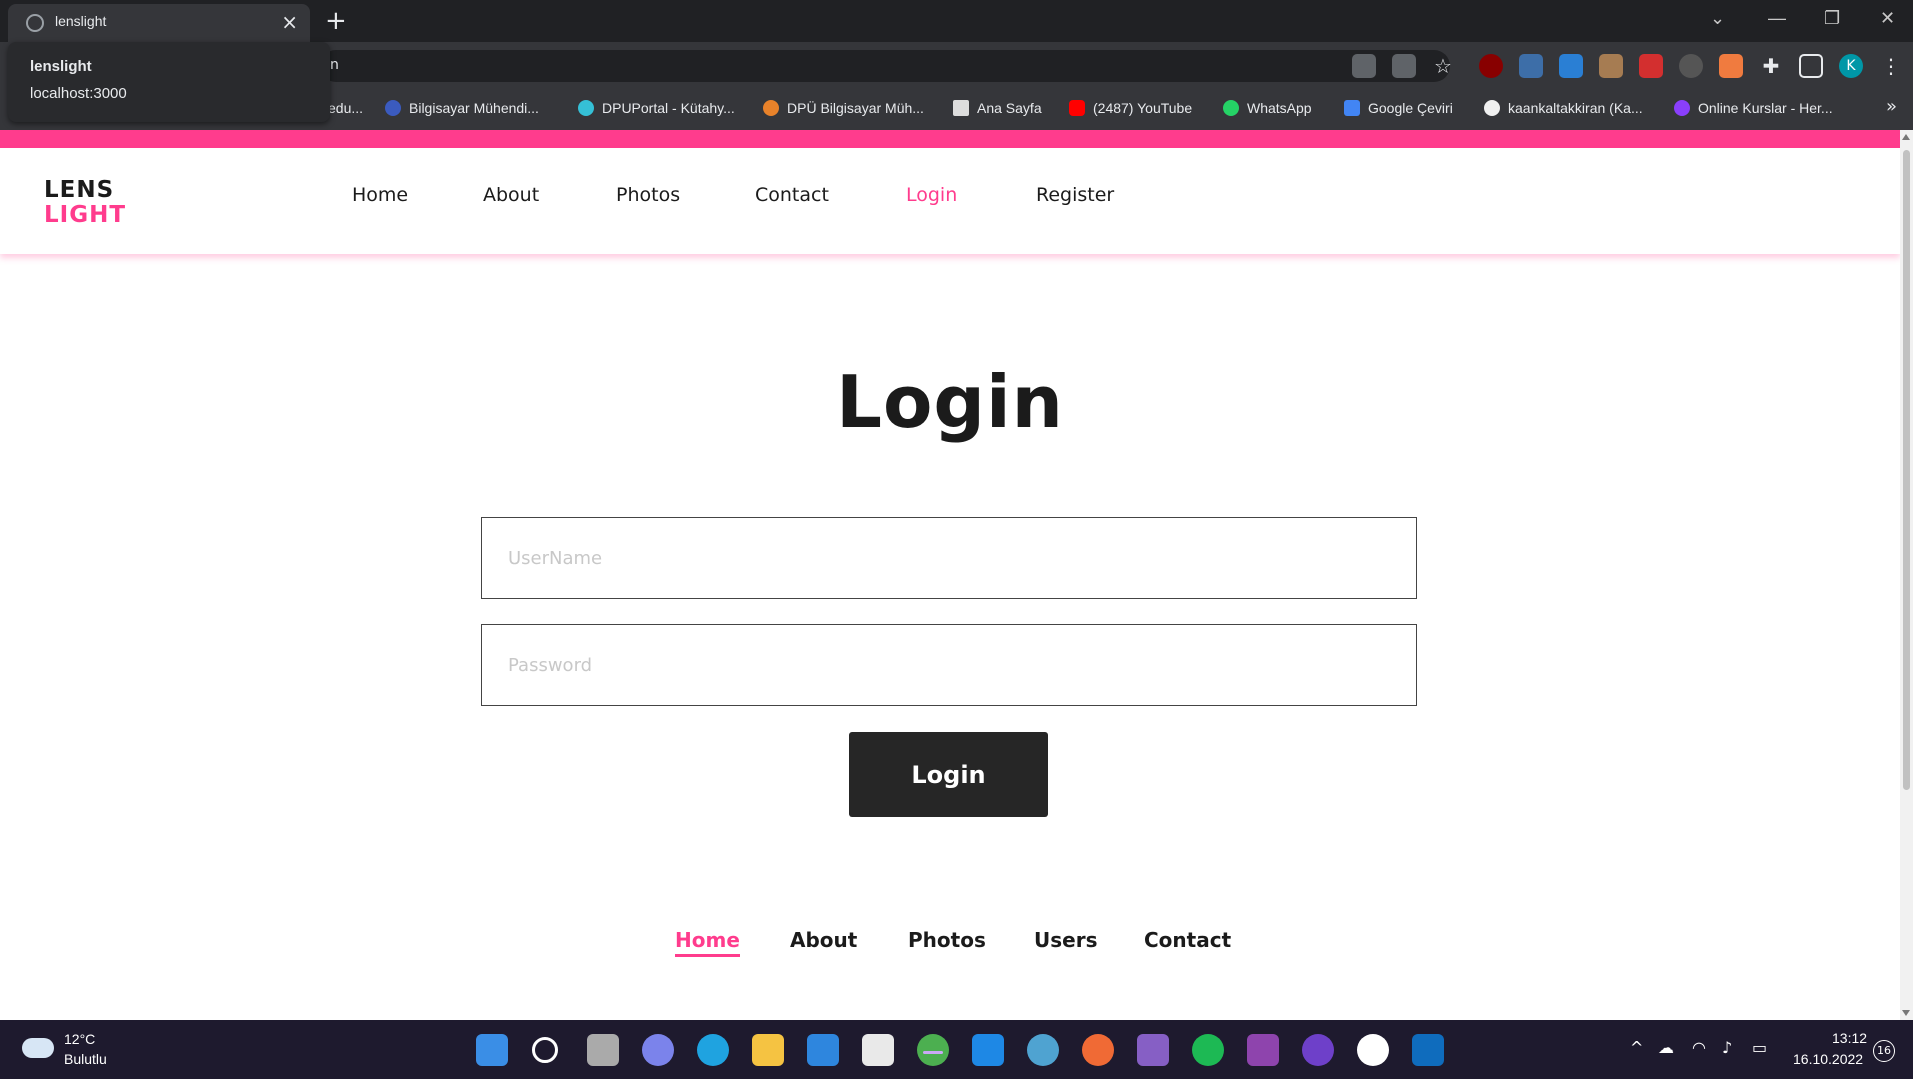  What do you see at coordinates (78, 93) in the screenshot?
I see `hover-card-url: localhost:3000` at bounding box center [78, 93].